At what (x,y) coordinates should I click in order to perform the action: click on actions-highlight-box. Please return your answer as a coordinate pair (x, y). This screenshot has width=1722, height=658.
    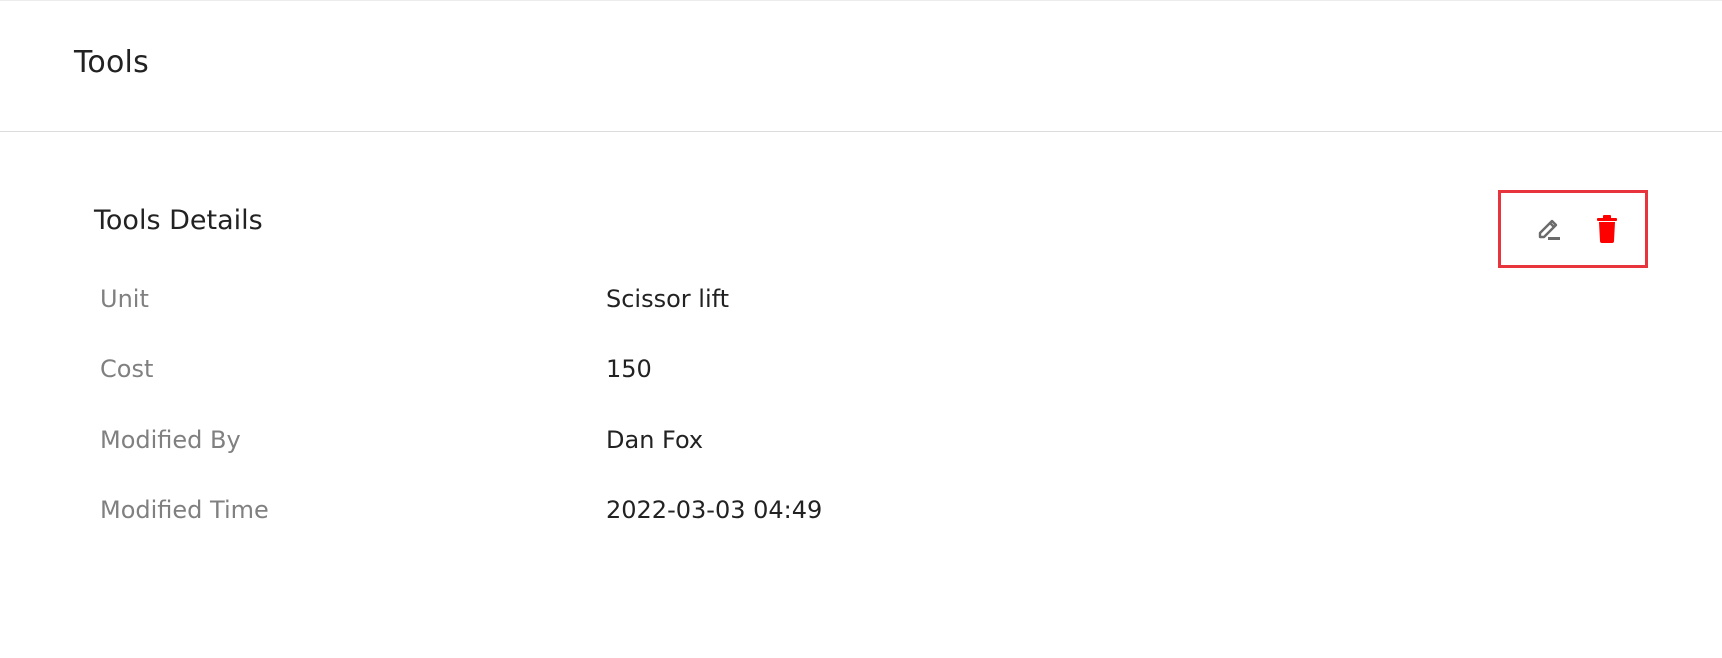
    Looking at the image, I should click on (1573, 229).